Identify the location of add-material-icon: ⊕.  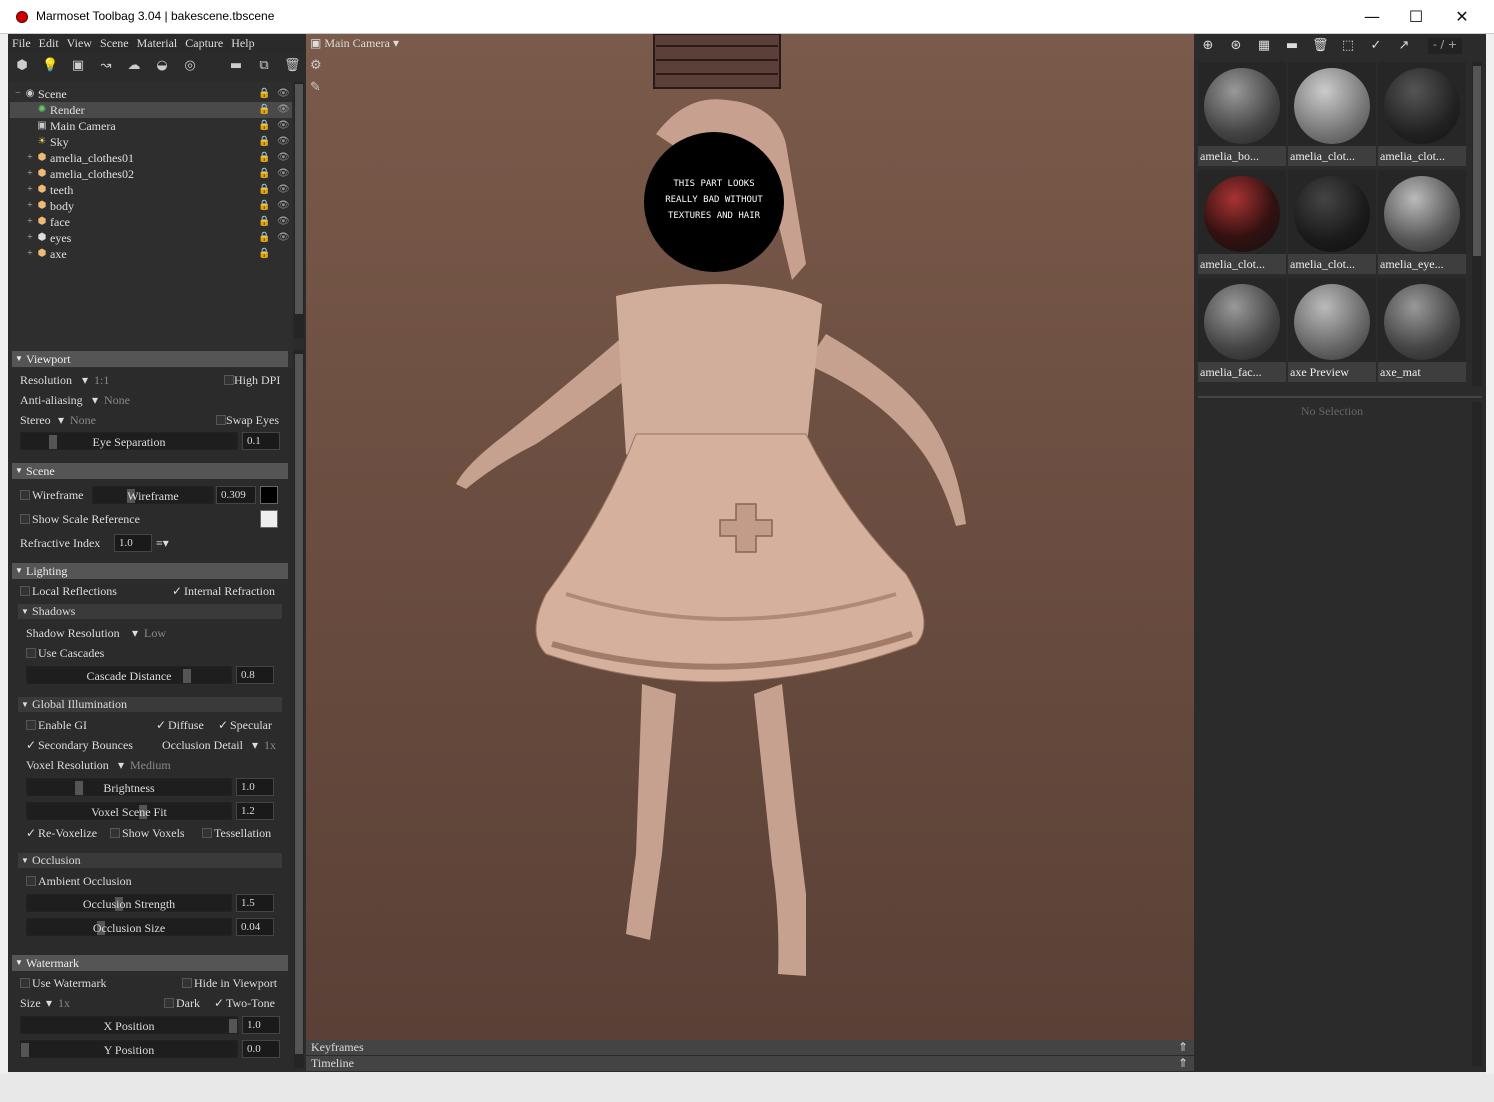
(1208, 46).